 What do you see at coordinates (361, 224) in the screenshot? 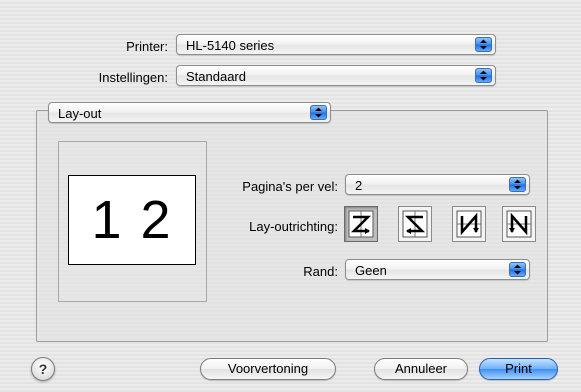
I see `z-direction-icon` at bounding box center [361, 224].